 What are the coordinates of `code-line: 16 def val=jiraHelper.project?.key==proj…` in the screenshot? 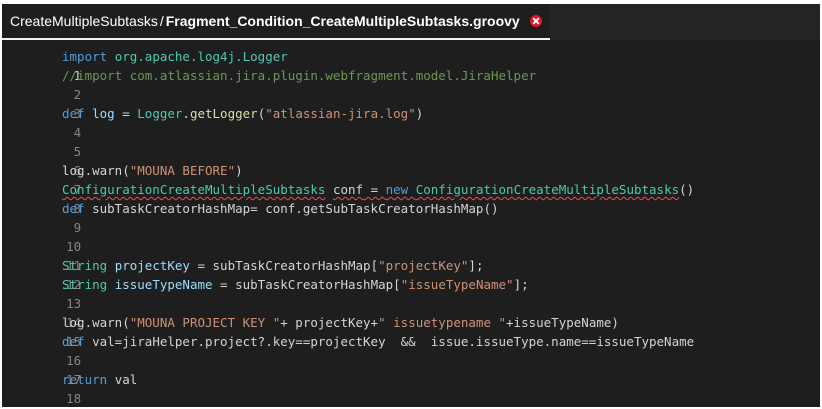 It's located at (411, 350).